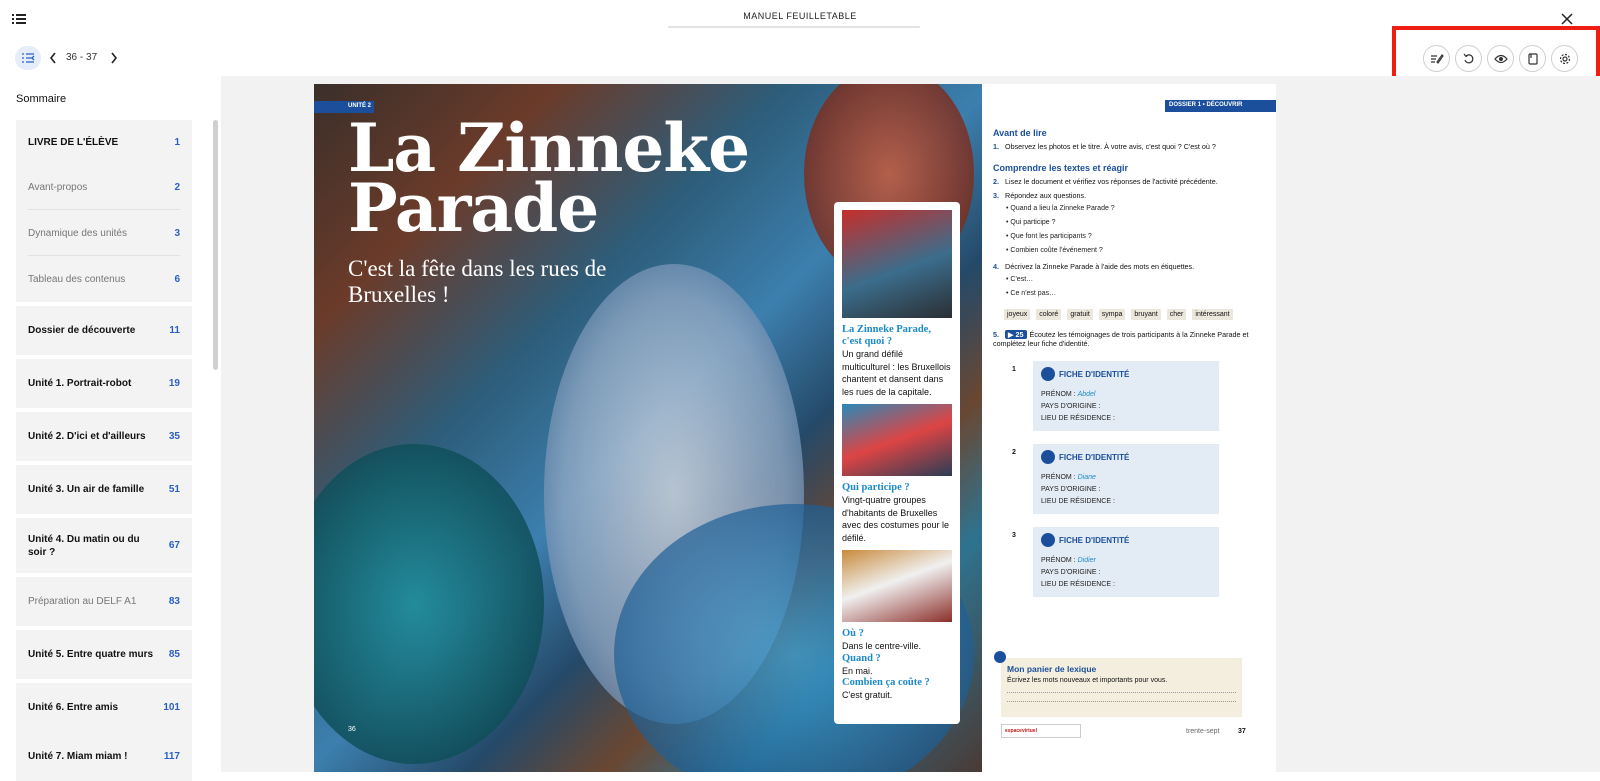 The image size is (1600, 781). What do you see at coordinates (1146, 314) in the screenshot?
I see `word-chip: bruyant` at bounding box center [1146, 314].